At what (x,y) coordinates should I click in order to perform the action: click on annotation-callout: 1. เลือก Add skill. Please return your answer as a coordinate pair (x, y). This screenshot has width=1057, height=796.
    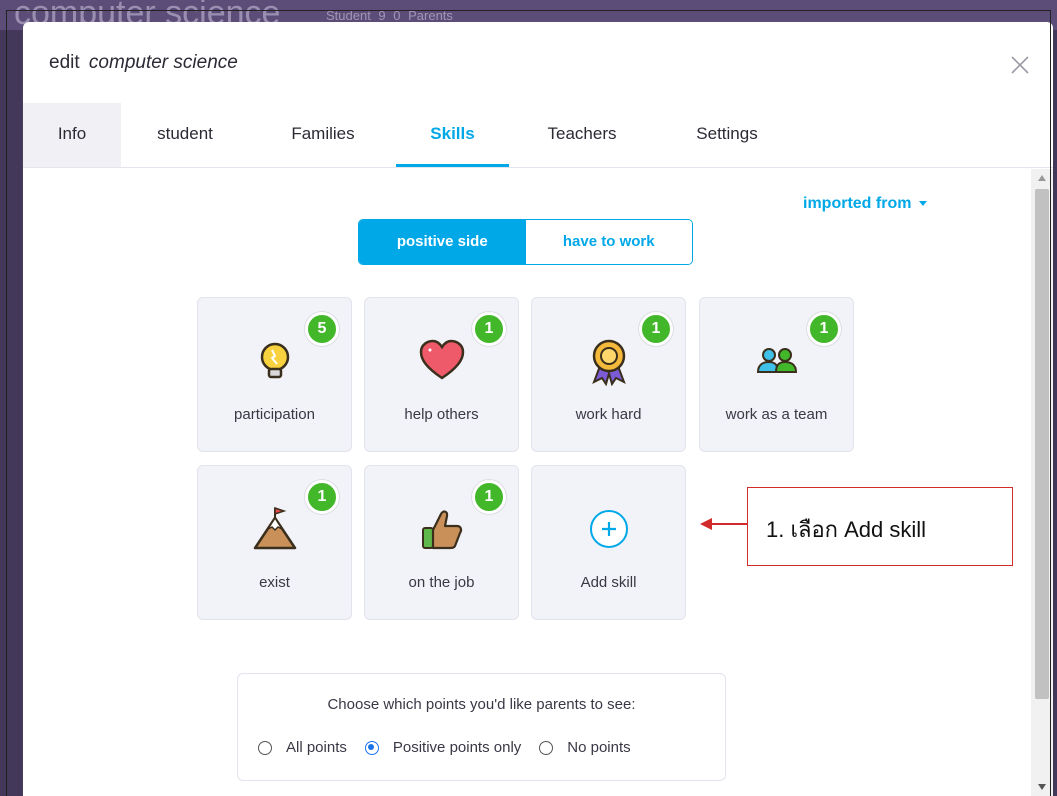
    Looking at the image, I should click on (880, 526).